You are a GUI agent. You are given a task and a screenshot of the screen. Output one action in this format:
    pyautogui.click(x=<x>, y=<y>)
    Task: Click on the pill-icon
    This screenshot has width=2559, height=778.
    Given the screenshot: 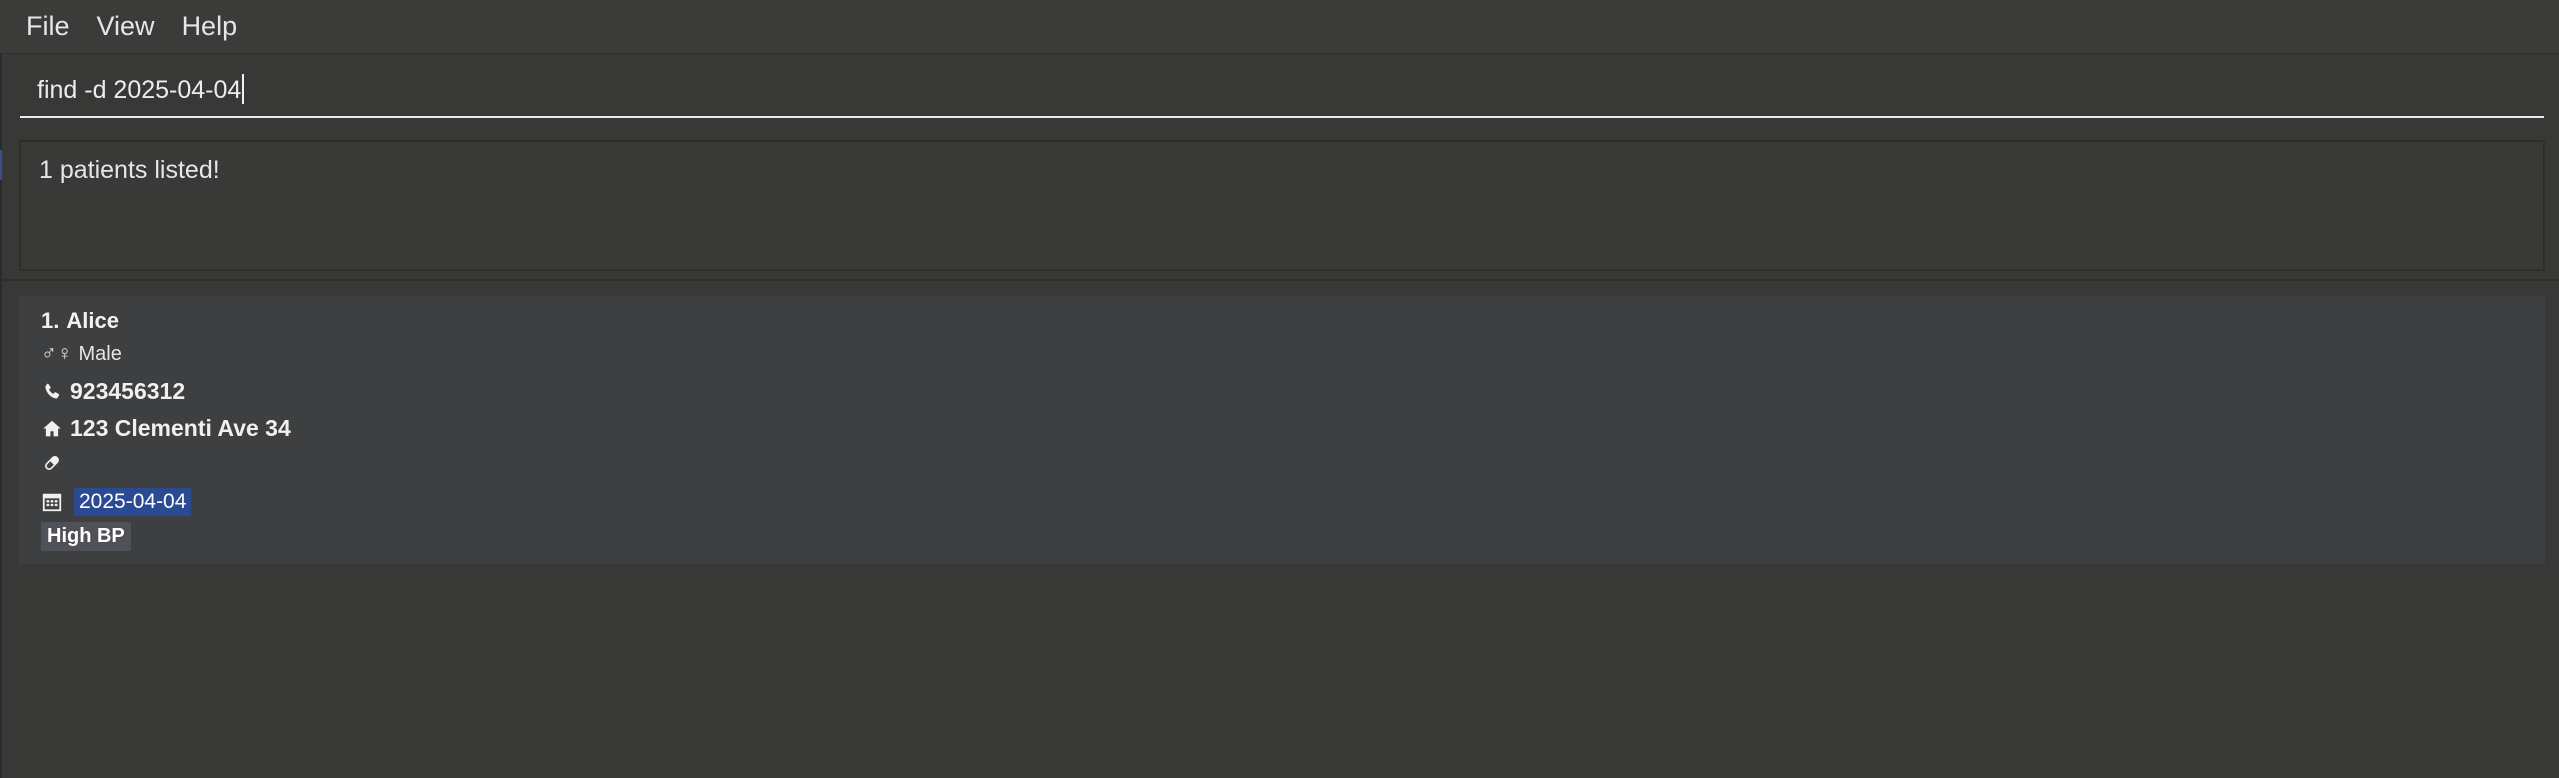 What is the action you would take?
    pyautogui.click(x=52, y=463)
    